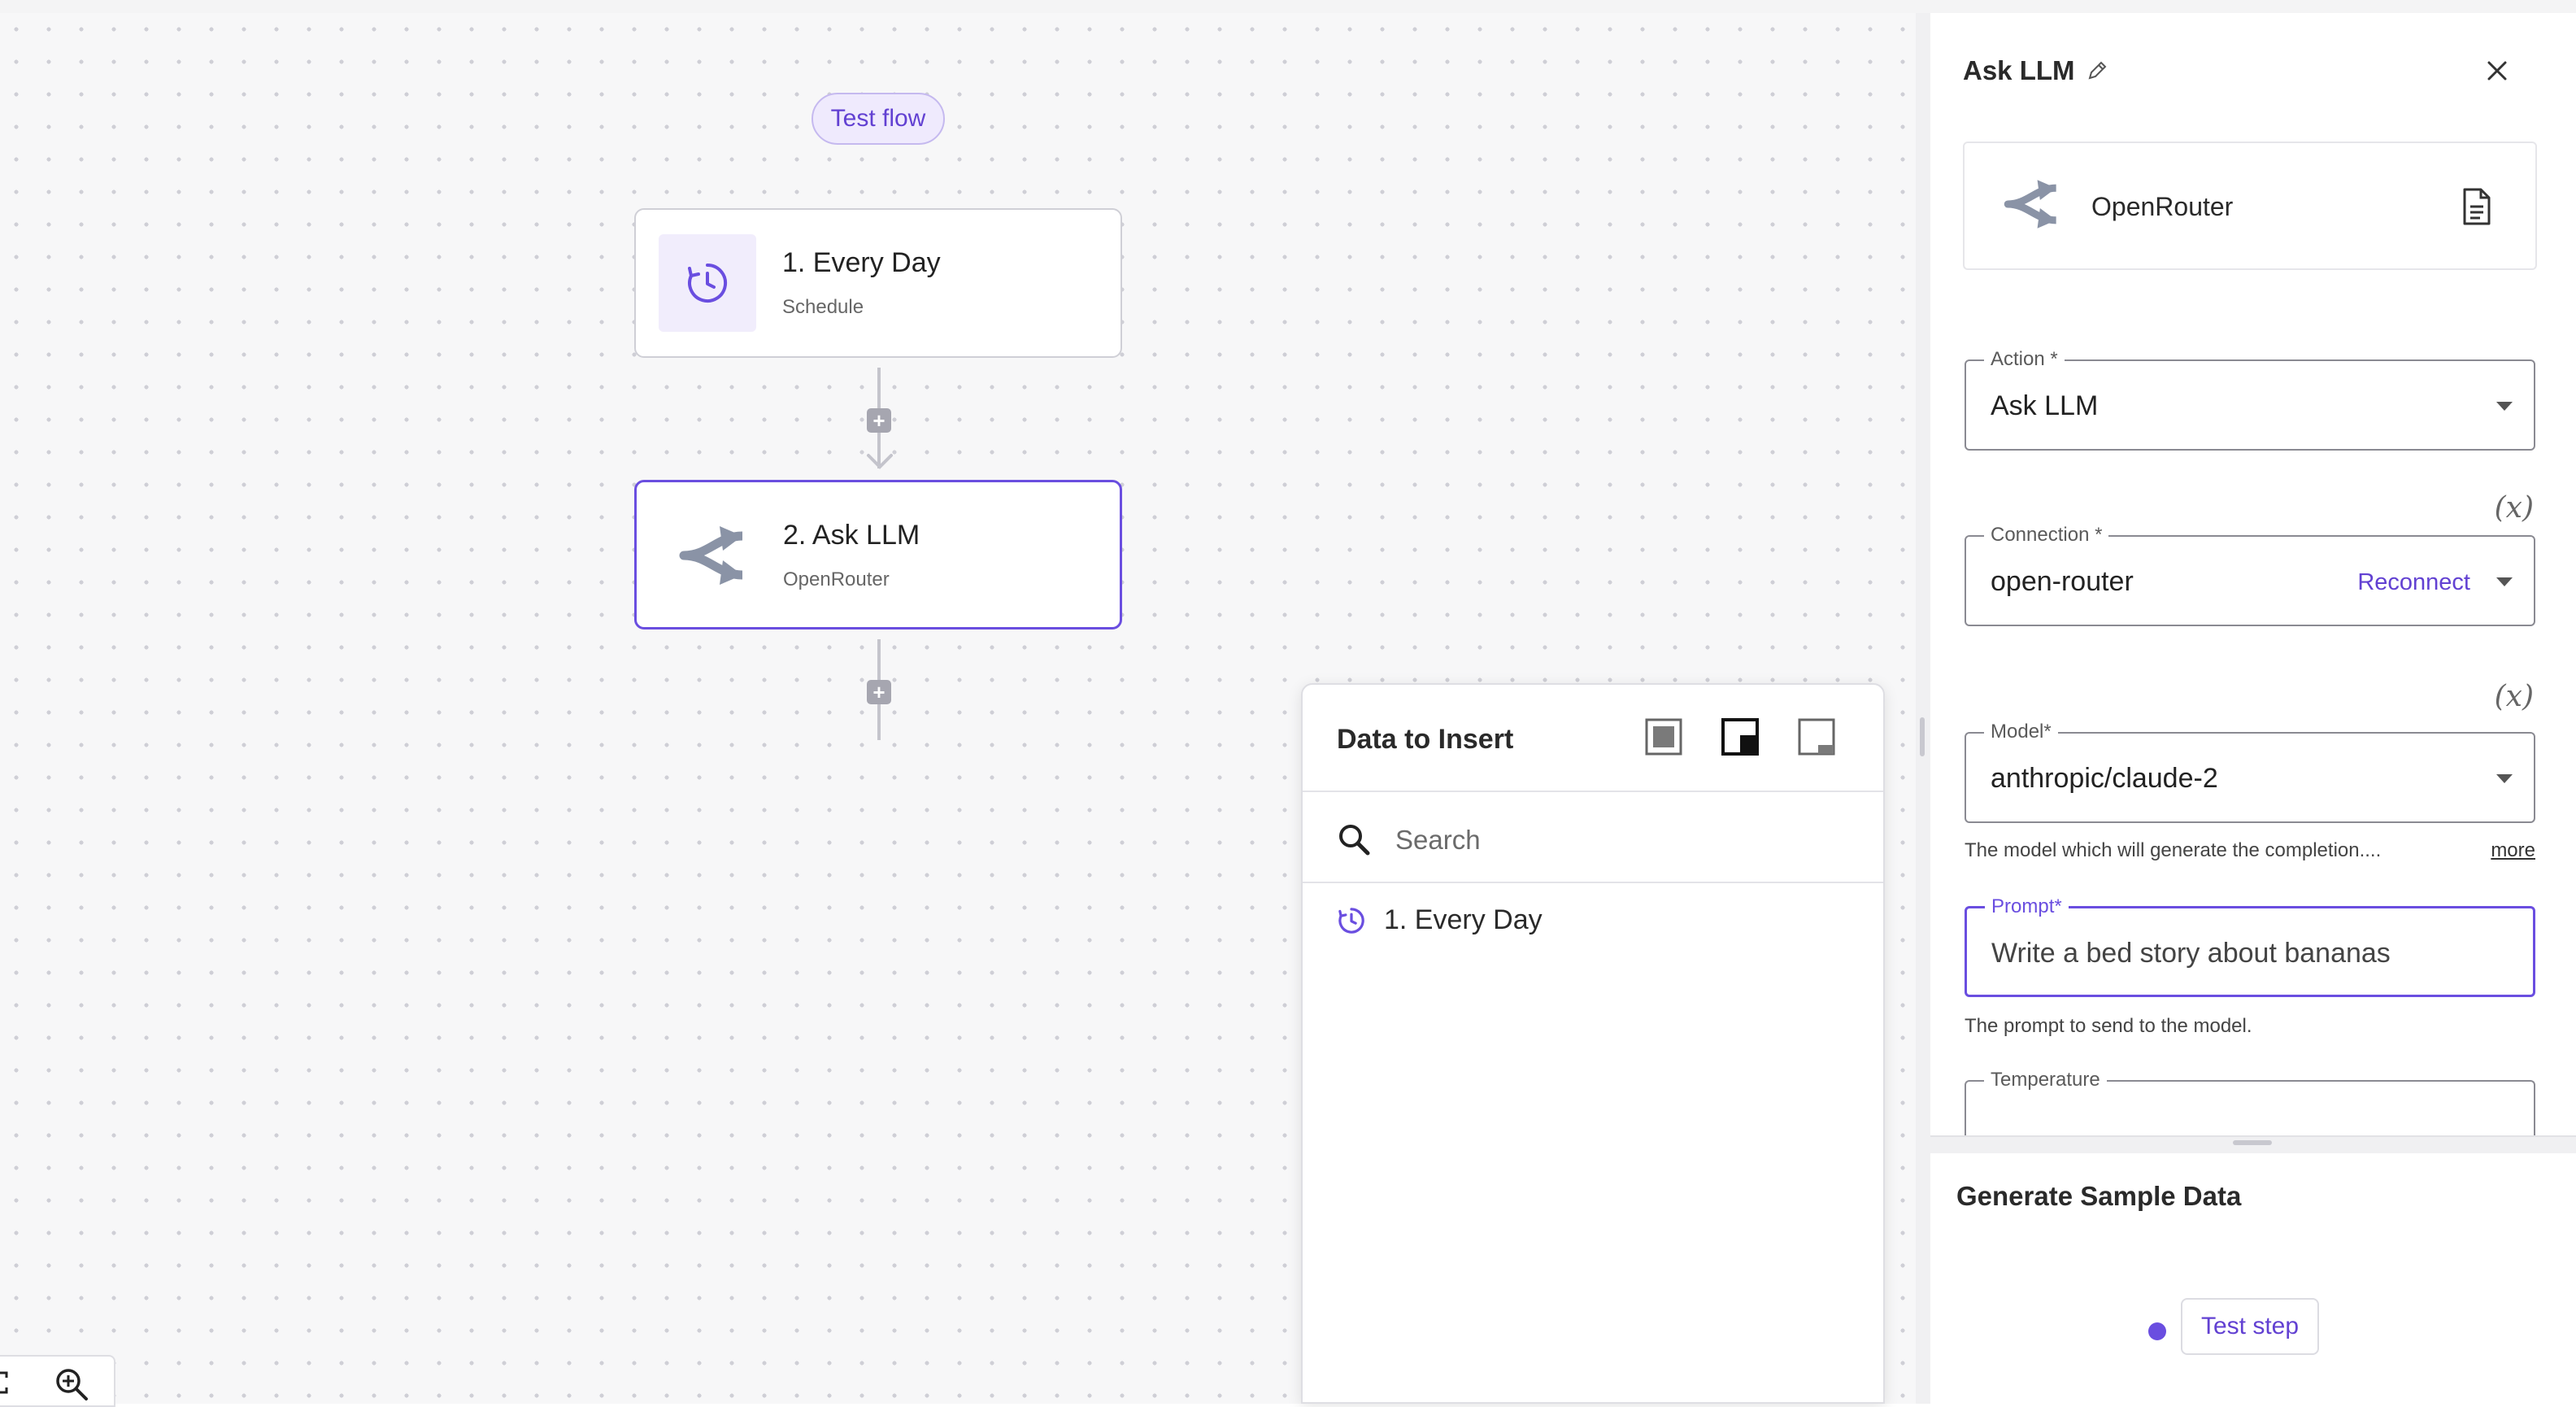 This screenshot has width=2576, height=1407. What do you see at coordinates (2062, 581) in the screenshot?
I see `field-value: open-router` at bounding box center [2062, 581].